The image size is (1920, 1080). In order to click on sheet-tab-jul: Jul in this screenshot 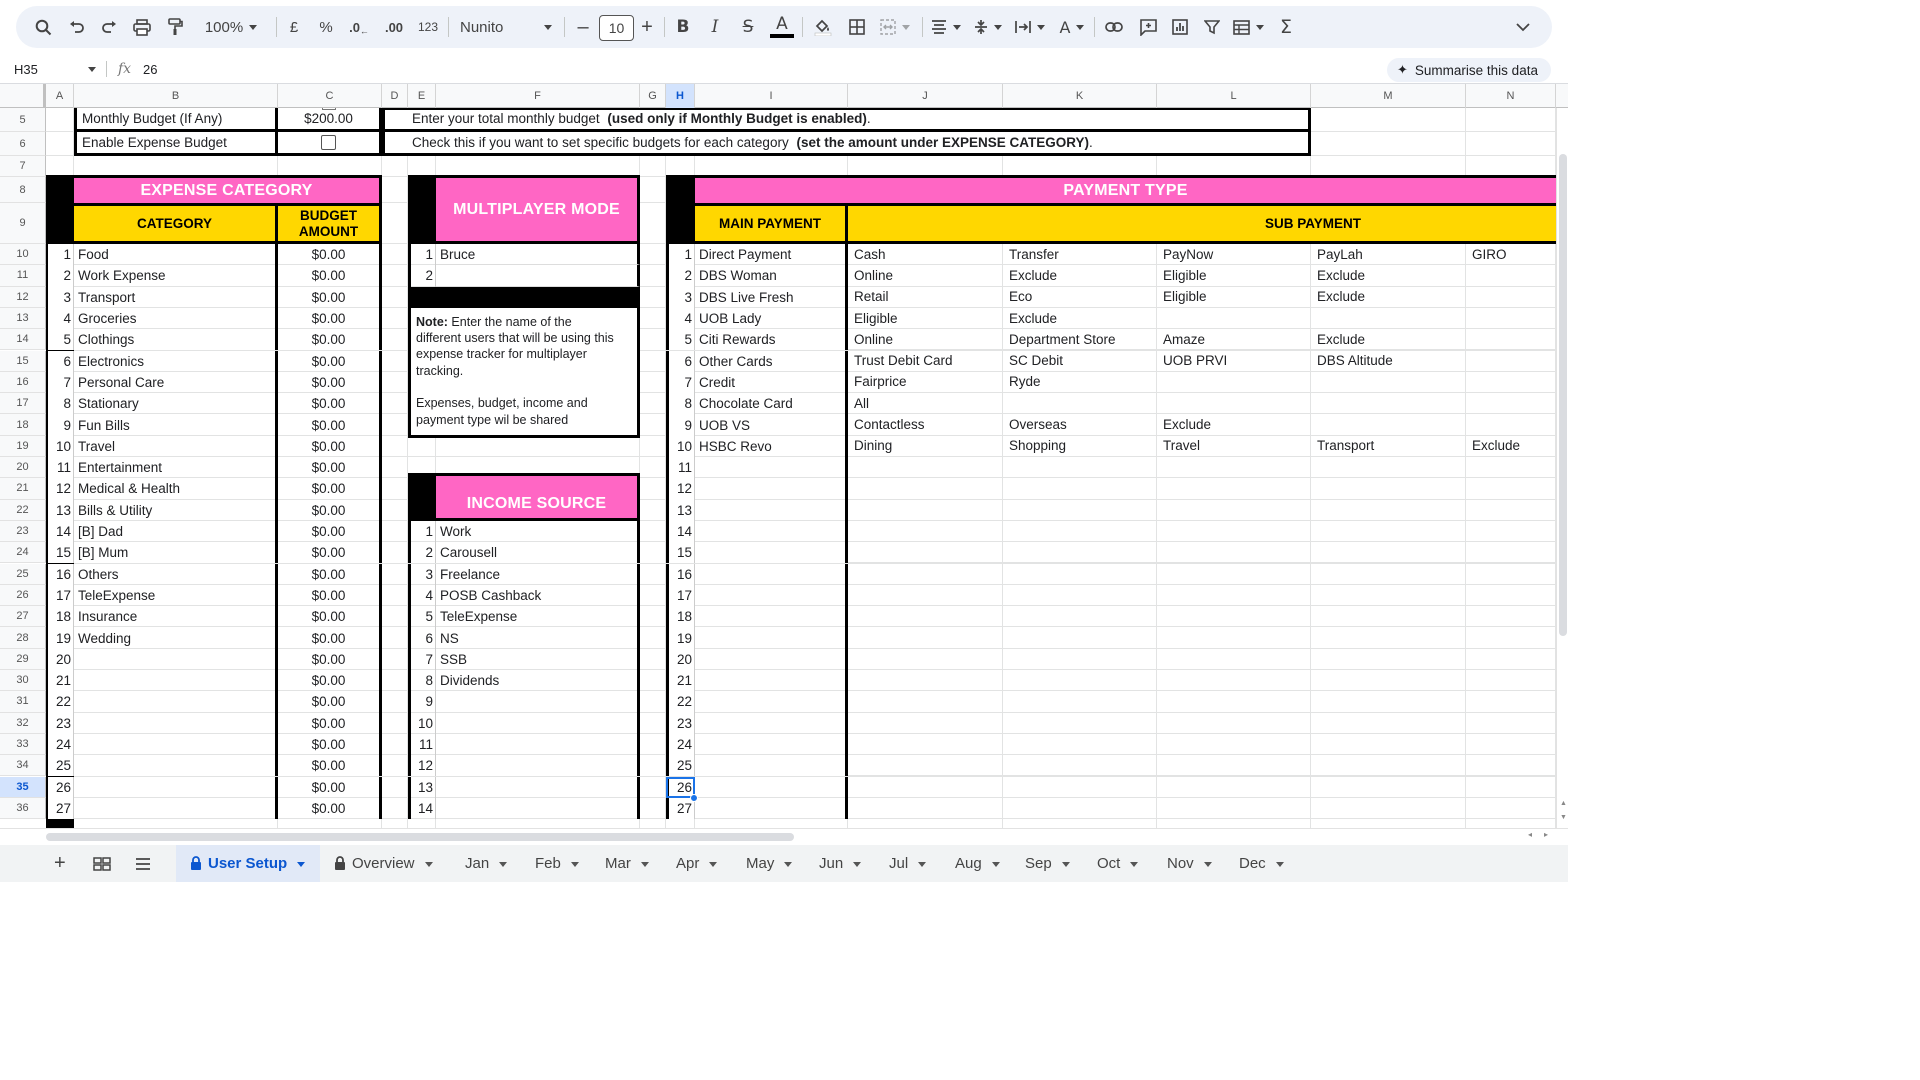, I will do `click(908, 863)`.